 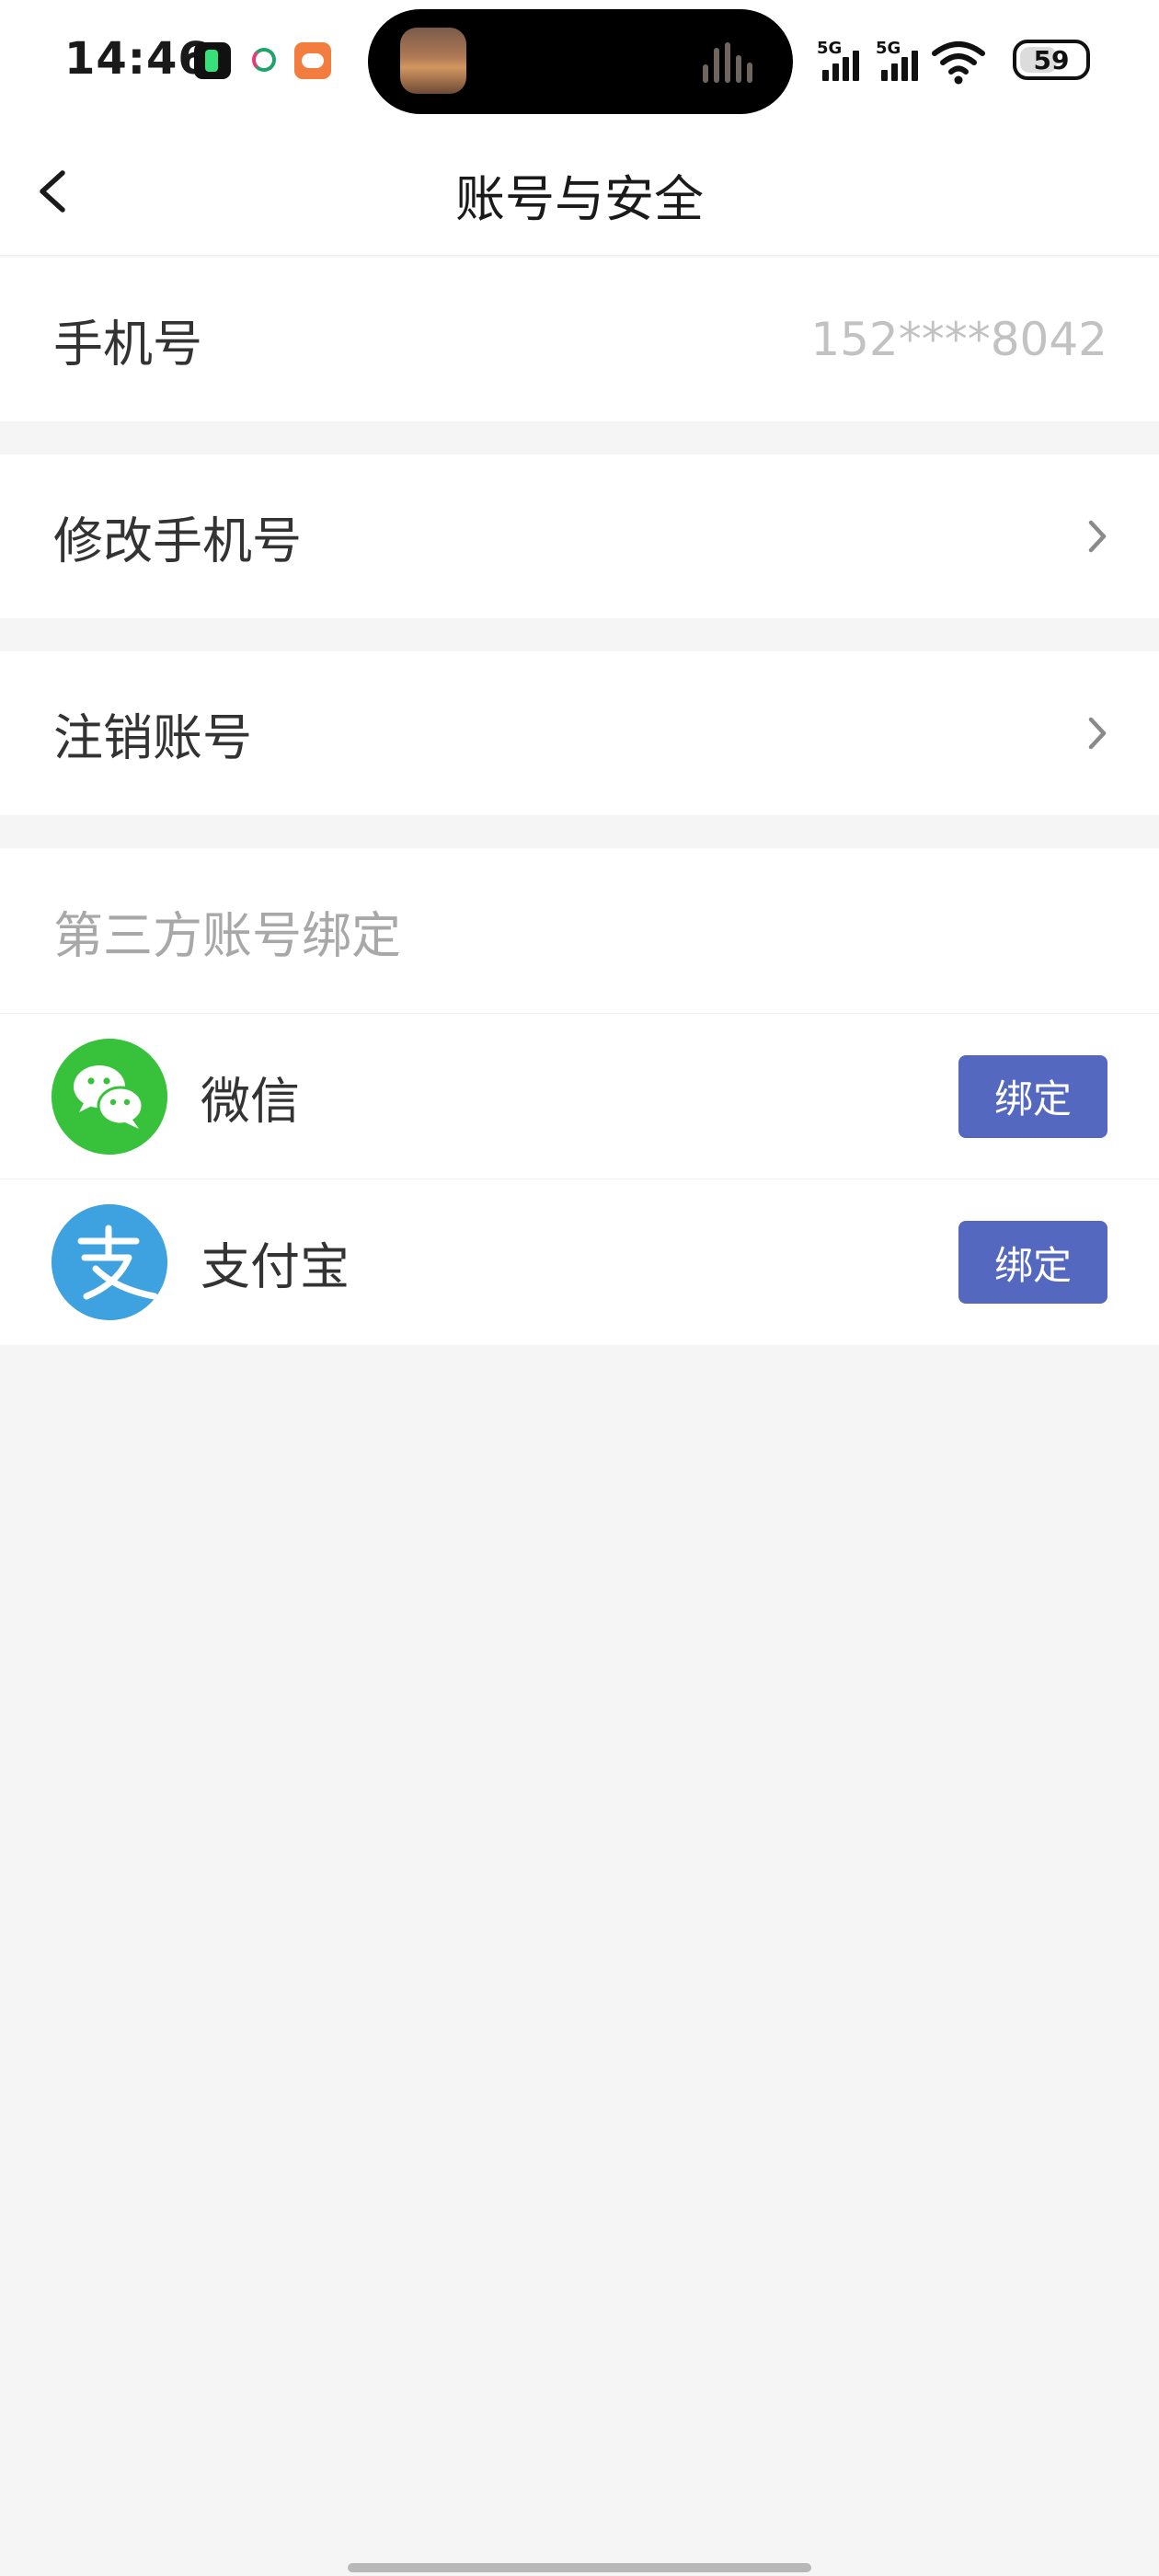 I want to click on shopping-app-icon, so click(x=312, y=60).